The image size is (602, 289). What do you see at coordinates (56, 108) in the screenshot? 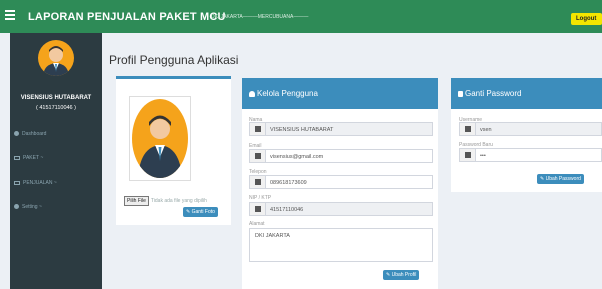
I see `sidebar-user-id: ( 41517110046 )` at bounding box center [56, 108].